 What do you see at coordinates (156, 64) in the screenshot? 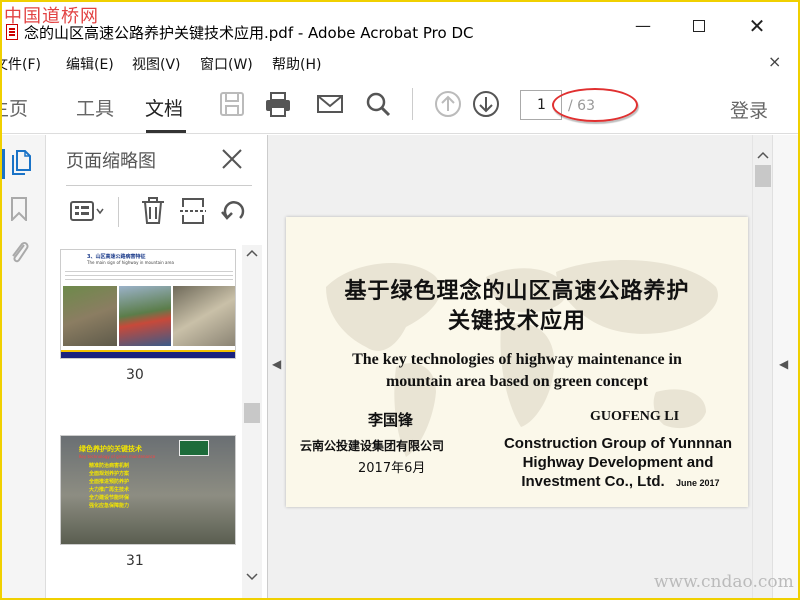
I see `menu-view: 视图(V)` at bounding box center [156, 64].